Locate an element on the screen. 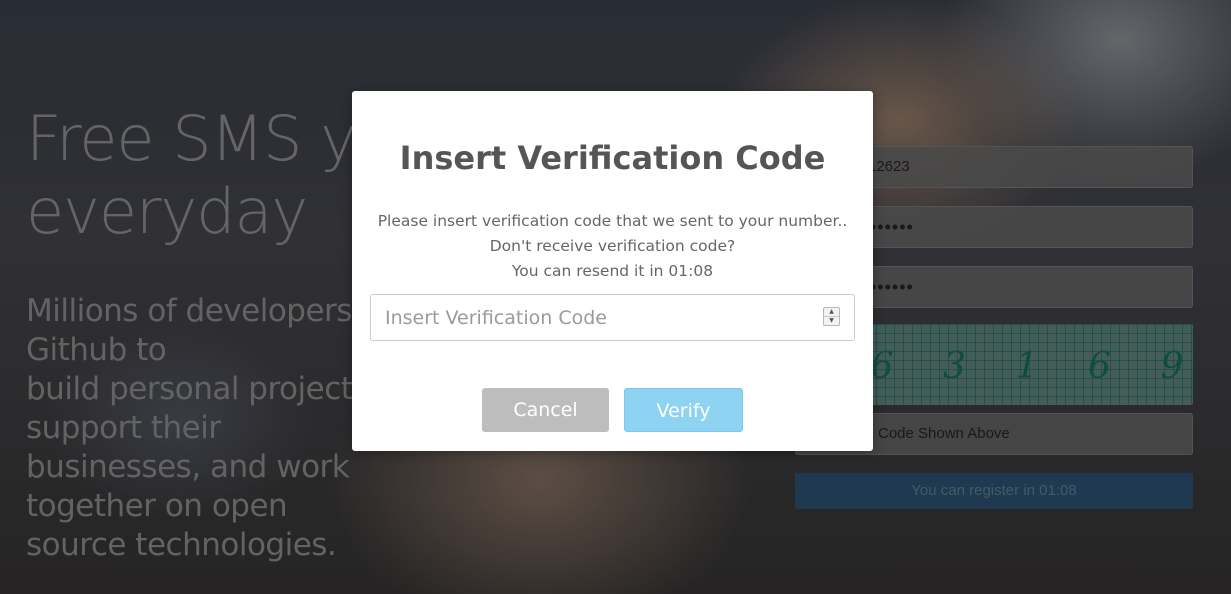  verify-button: Verify is located at coordinates (683, 410).